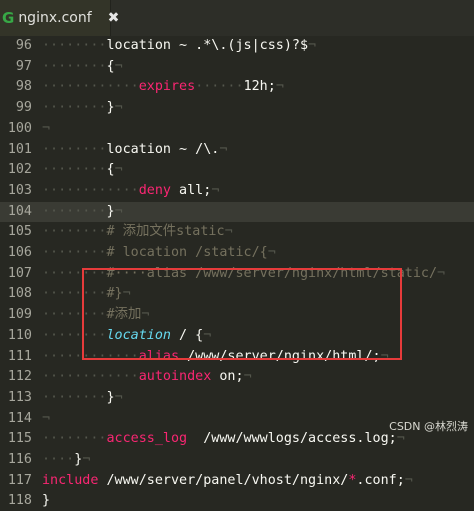  What do you see at coordinates (380, 480) in the screenshot?
I see `code-token: .conf;` at bounding box center [380, 480].